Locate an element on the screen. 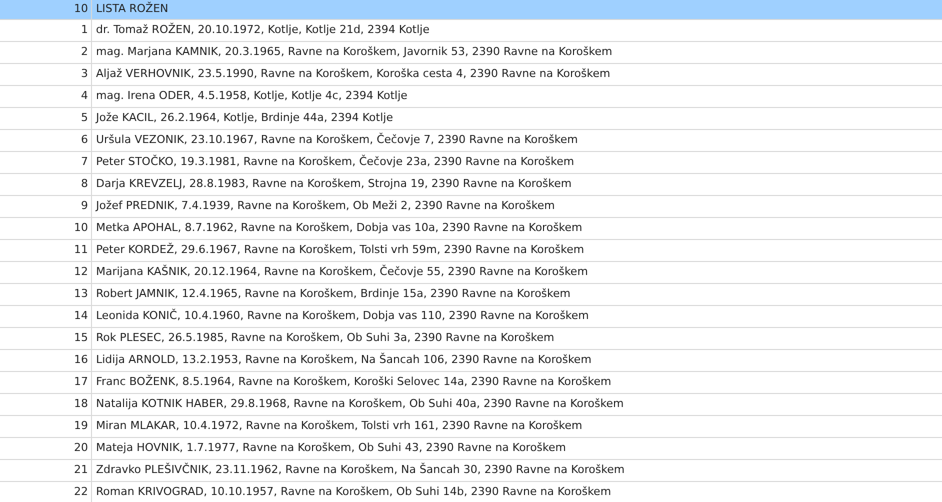 The width and height of the screenshot is (942, 502). row-number: 20 is located at coordinates (81, 448).